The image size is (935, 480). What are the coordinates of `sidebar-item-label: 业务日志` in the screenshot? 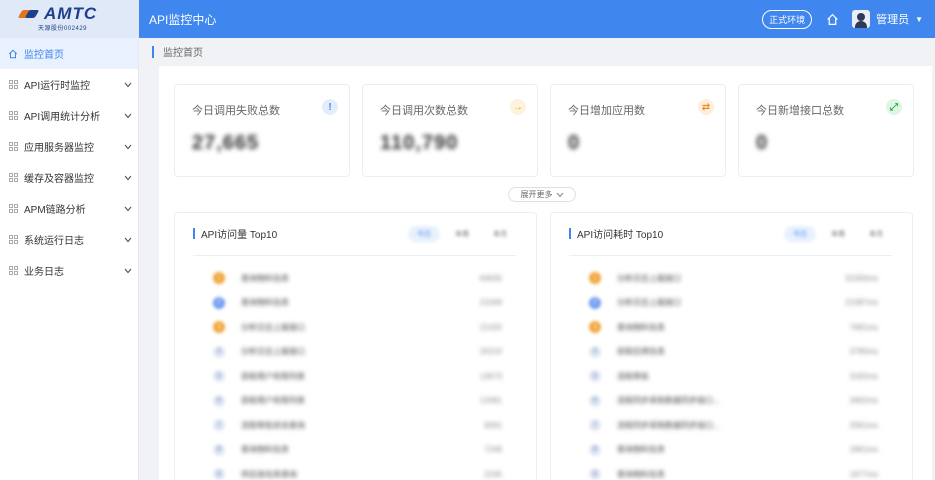 It's located at (44, 272).